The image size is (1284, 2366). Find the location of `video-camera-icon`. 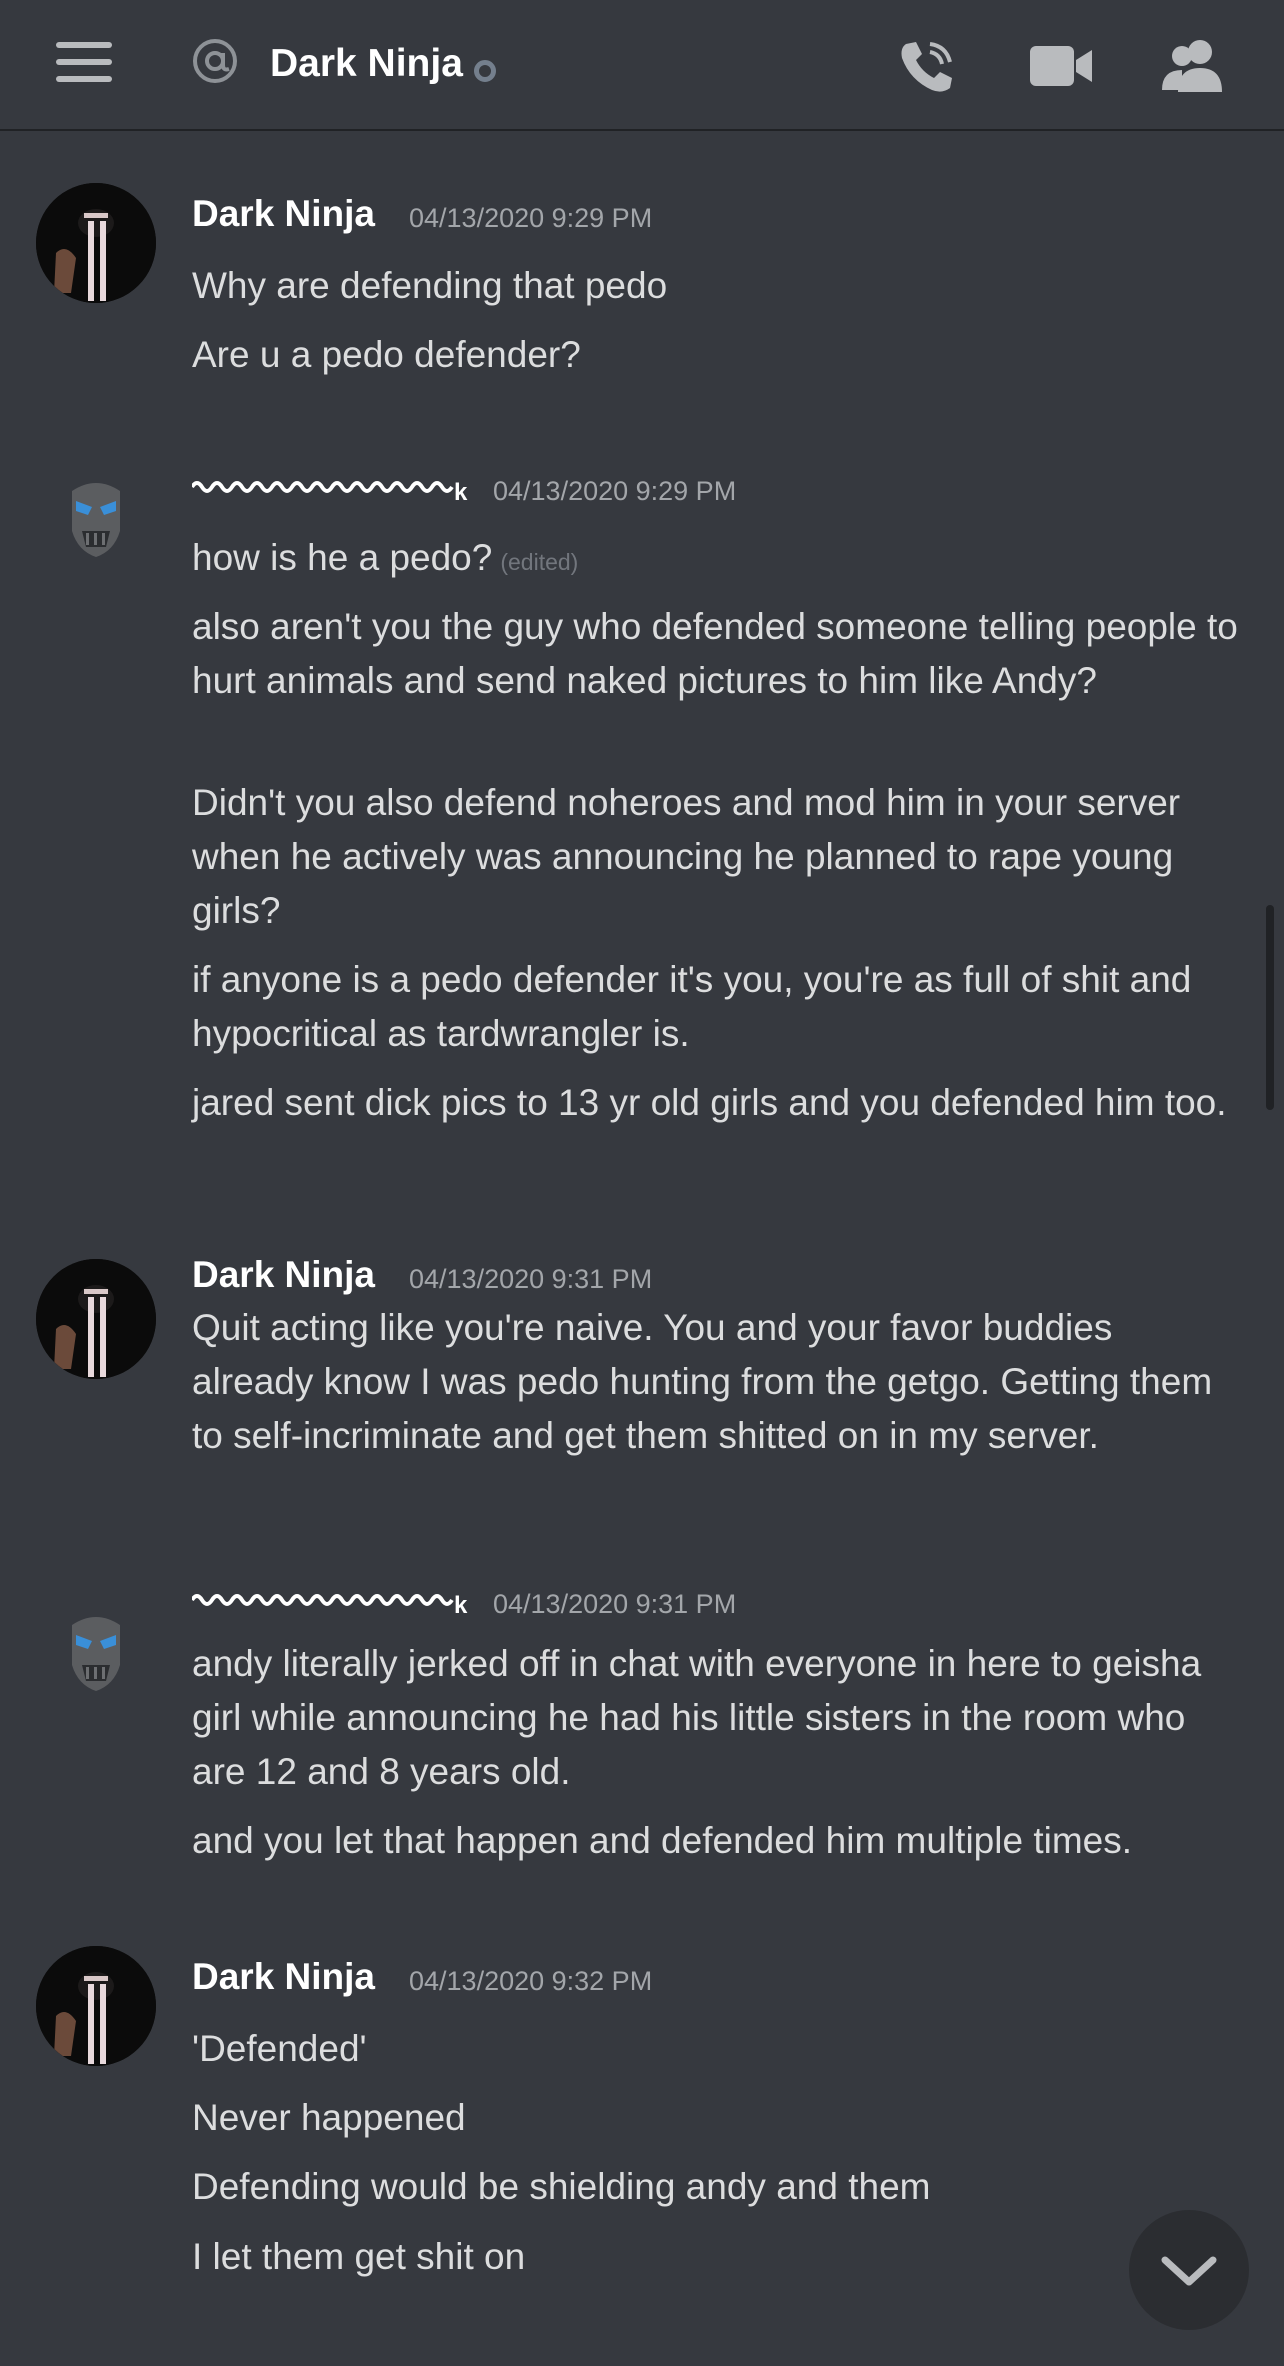

video-camera-icon is located at coordinates (1062, 68).